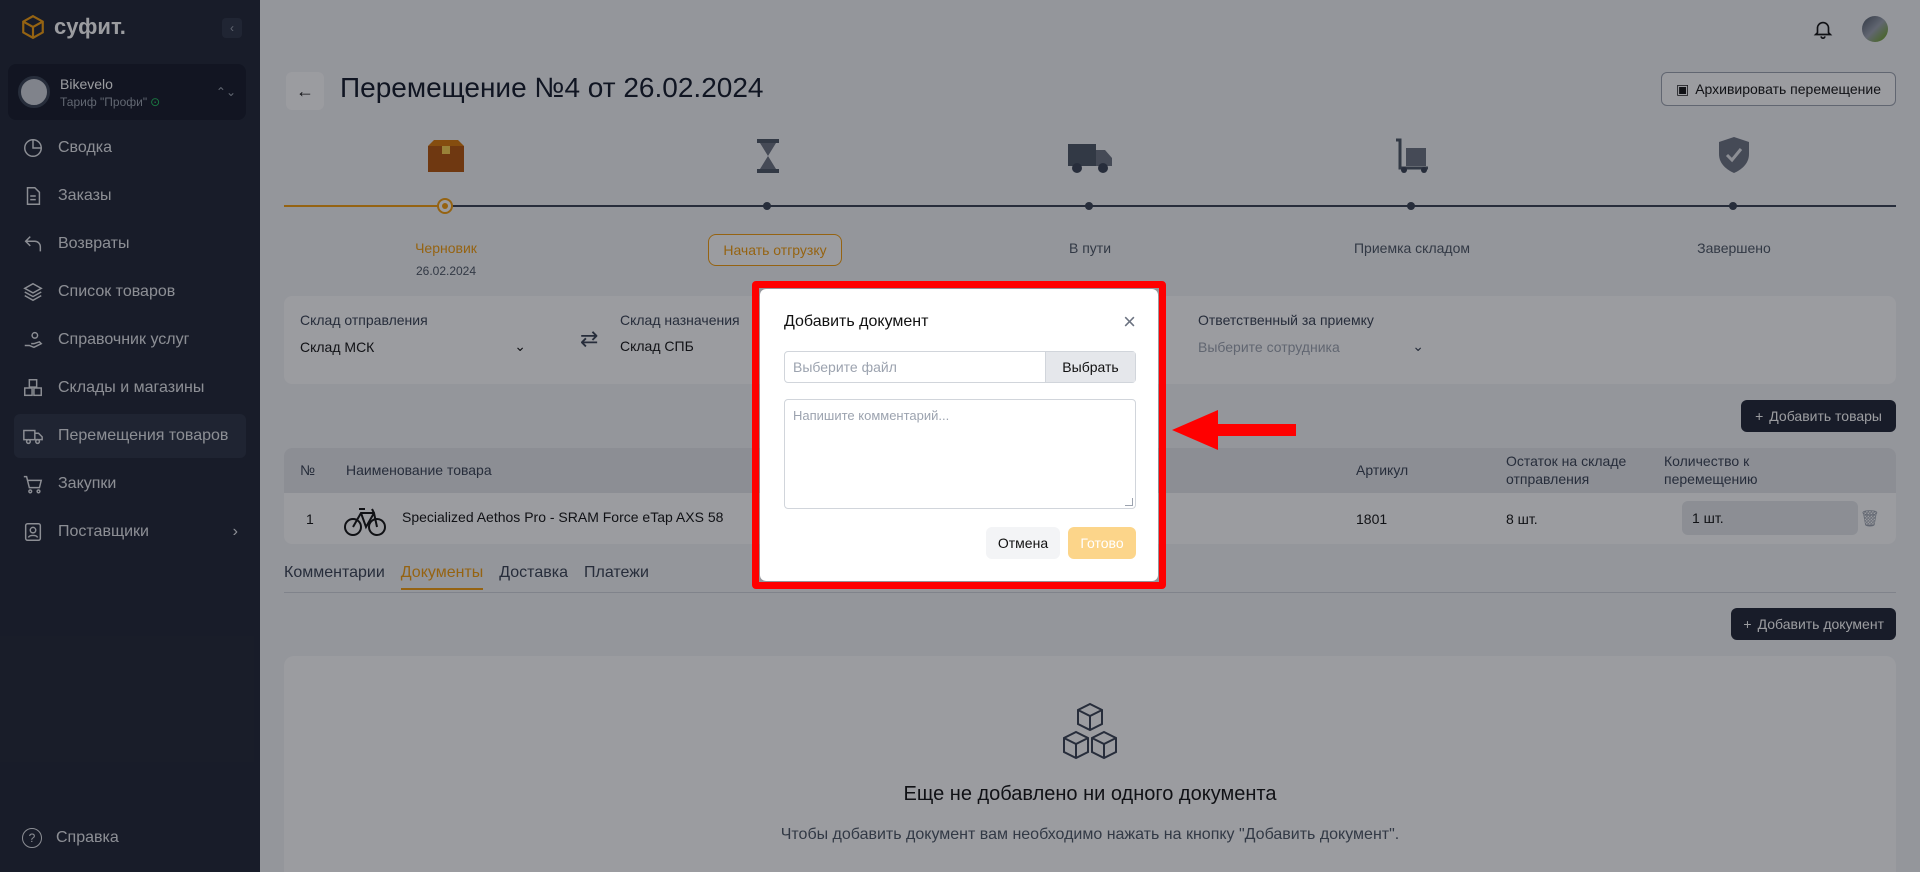 This screenshot has height=872, width=1920. What do you see at coordinates (1090, 367) in the screenshot?
I see `choose-file-button: Выбрать` at bounding box center [1090, 367].